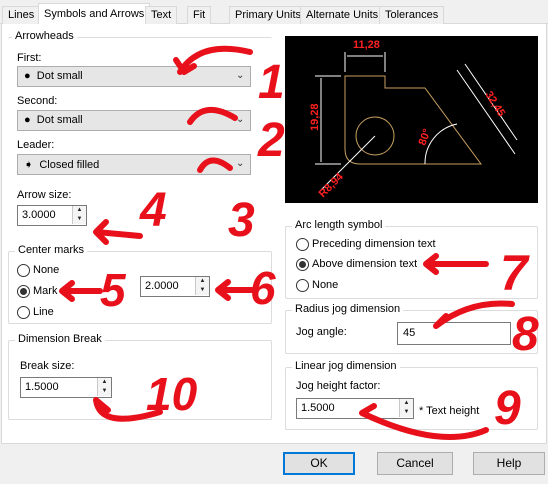 Image resolution: width=548 pixels, height=484 pixels. I want to click on annotation-6: 6, so click(263, 288).